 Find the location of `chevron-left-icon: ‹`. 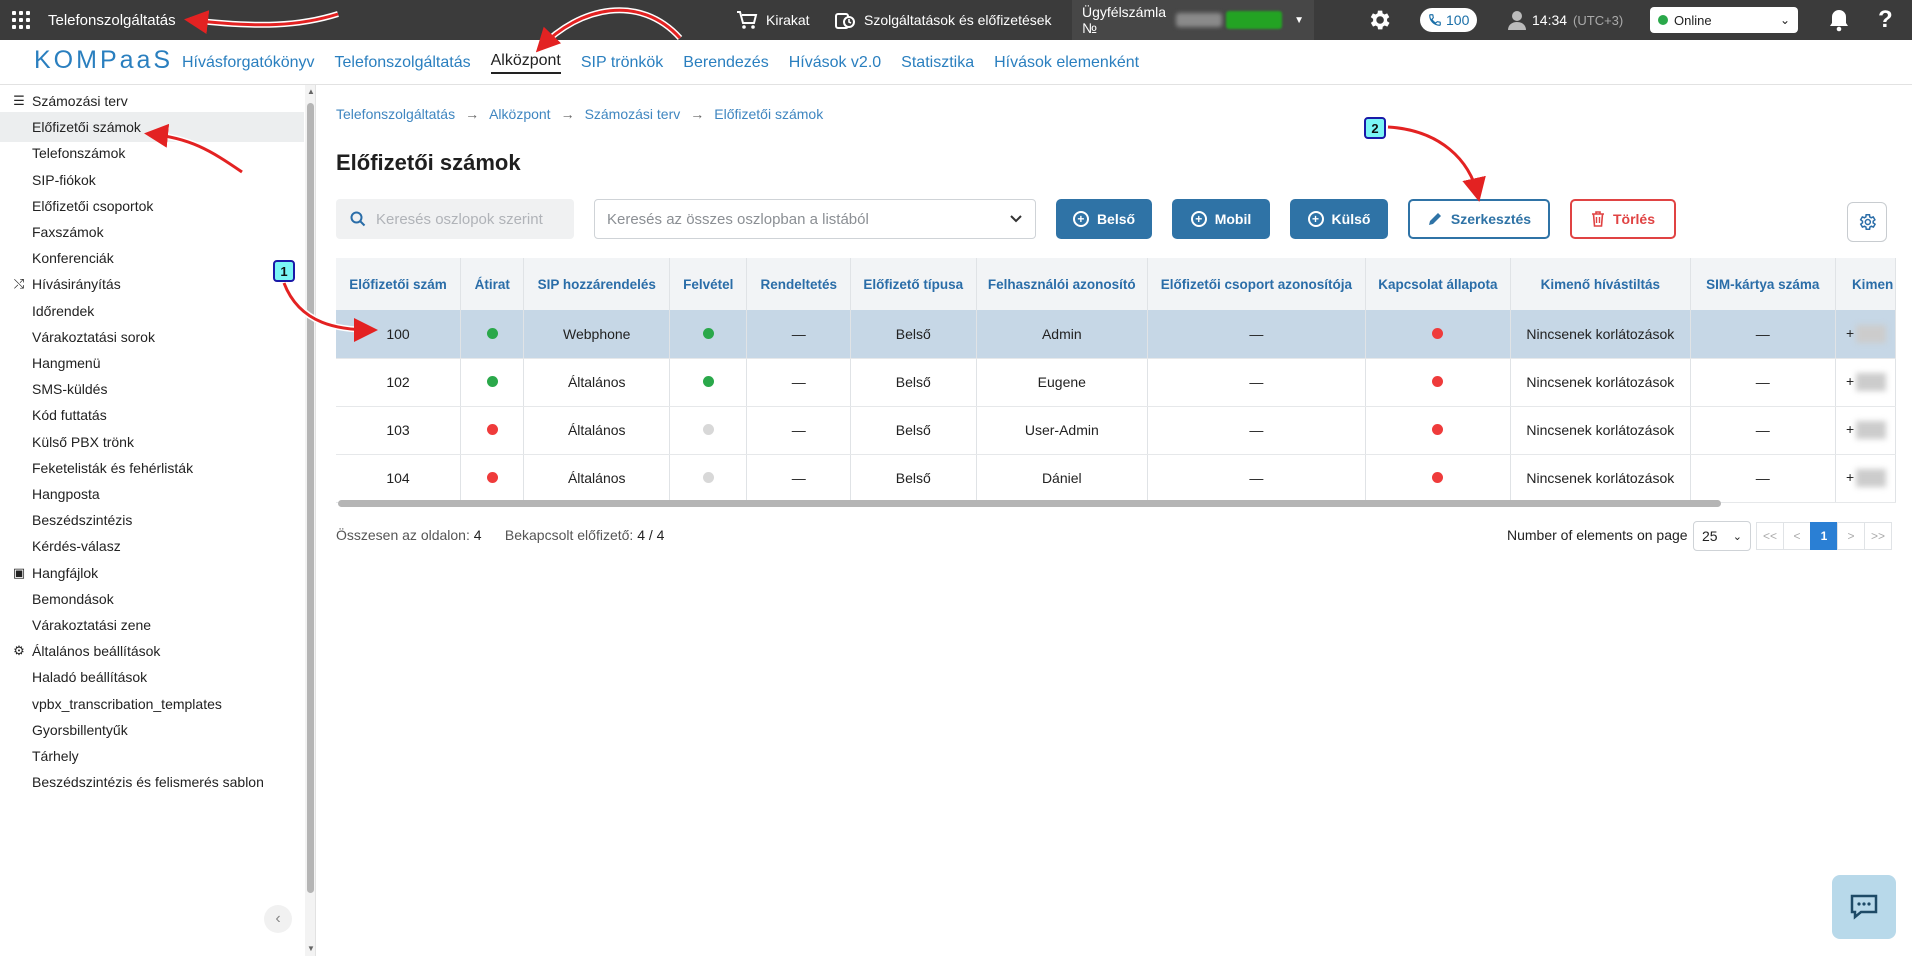

chevron-left-icon: ‹ is located at coordinates (278, 918).